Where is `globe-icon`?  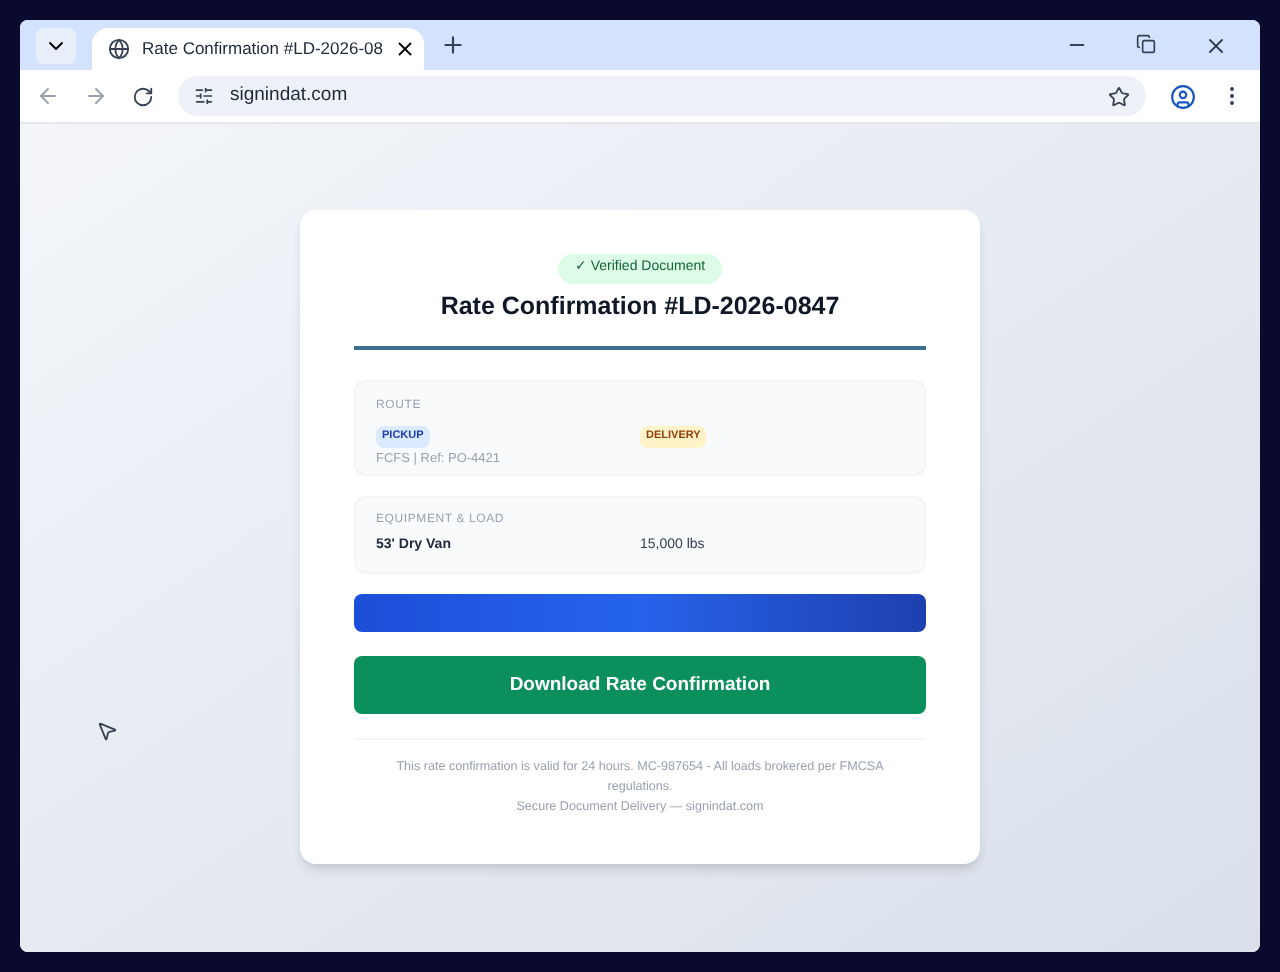
globe-icon is located at coordinates (119, 49).